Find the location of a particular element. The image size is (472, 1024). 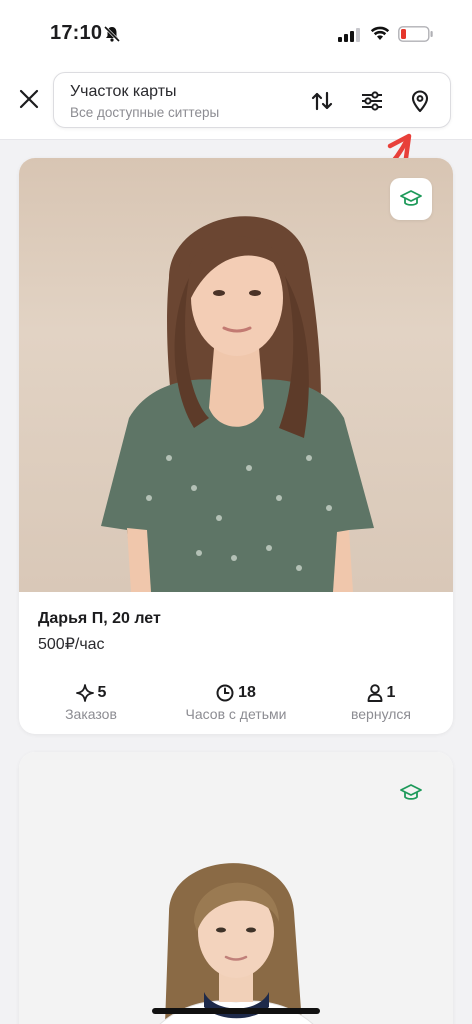

stat-returned: 1 вернулся is located at coordinates (381, 702).